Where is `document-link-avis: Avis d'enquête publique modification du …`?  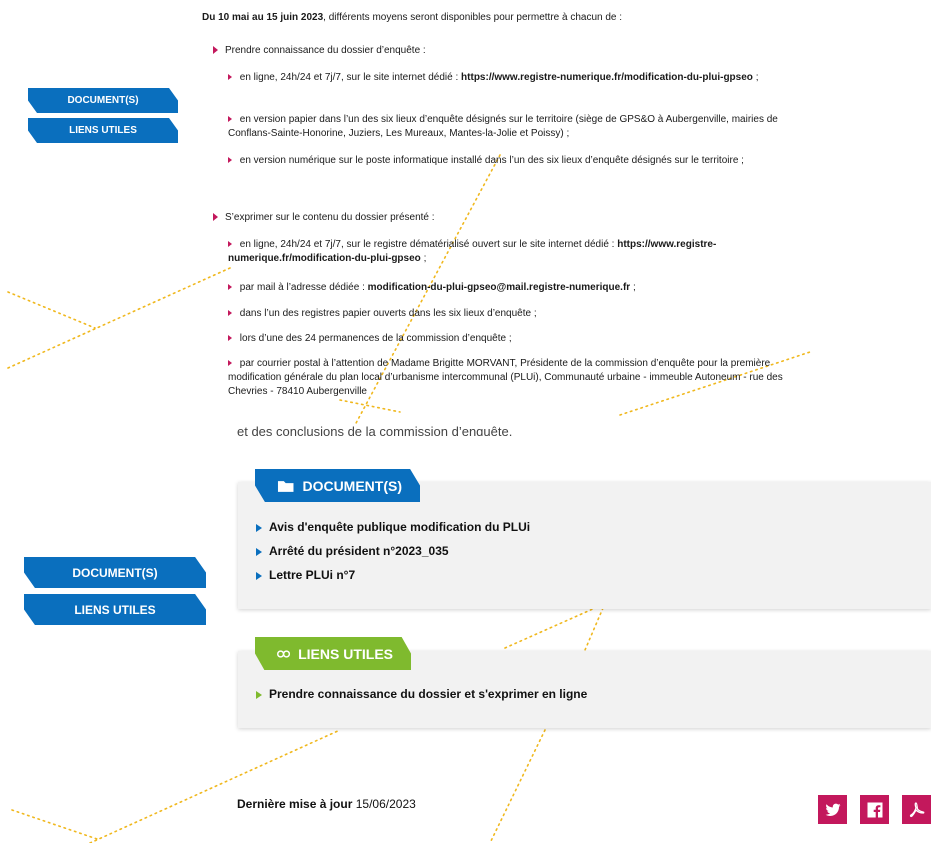 document-link-avis: Avis d'enquête publique modification du … is located at coordinates (393, 527).